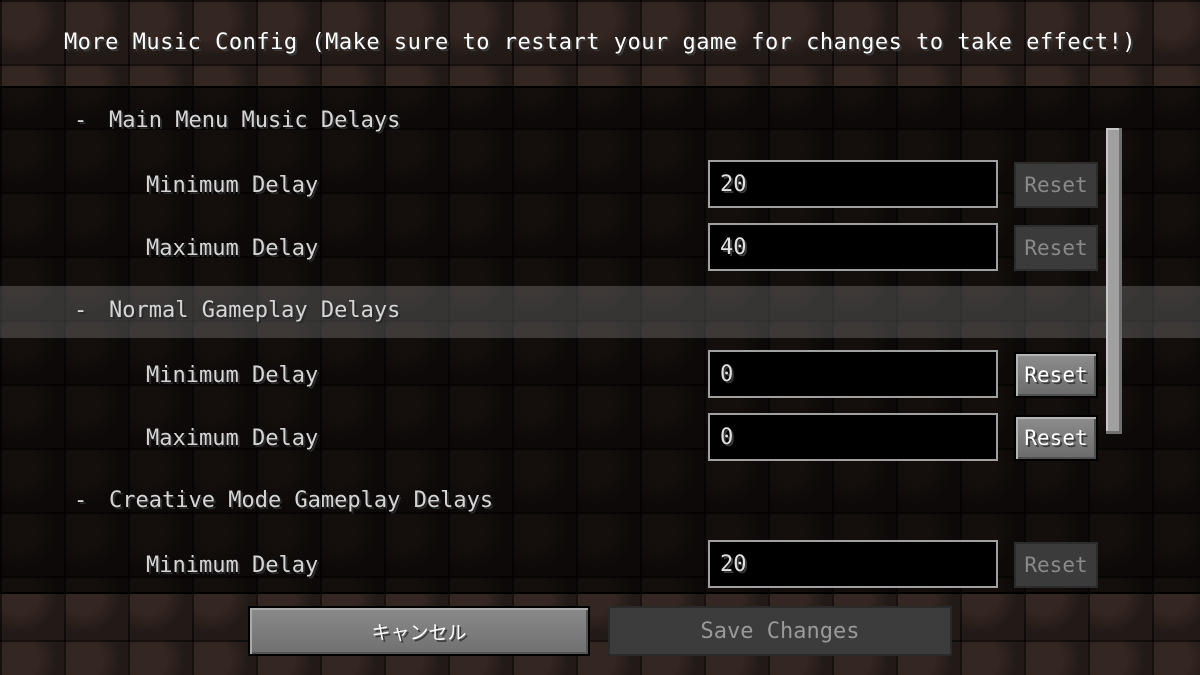  I want to click on main-menu-min-delay-input, so click(853, 184).